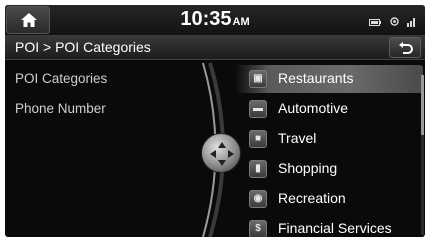  Describe the element at coordinates (215, 47) in the screenshot. I see `title-bar: POI > POI Categories` at that location.